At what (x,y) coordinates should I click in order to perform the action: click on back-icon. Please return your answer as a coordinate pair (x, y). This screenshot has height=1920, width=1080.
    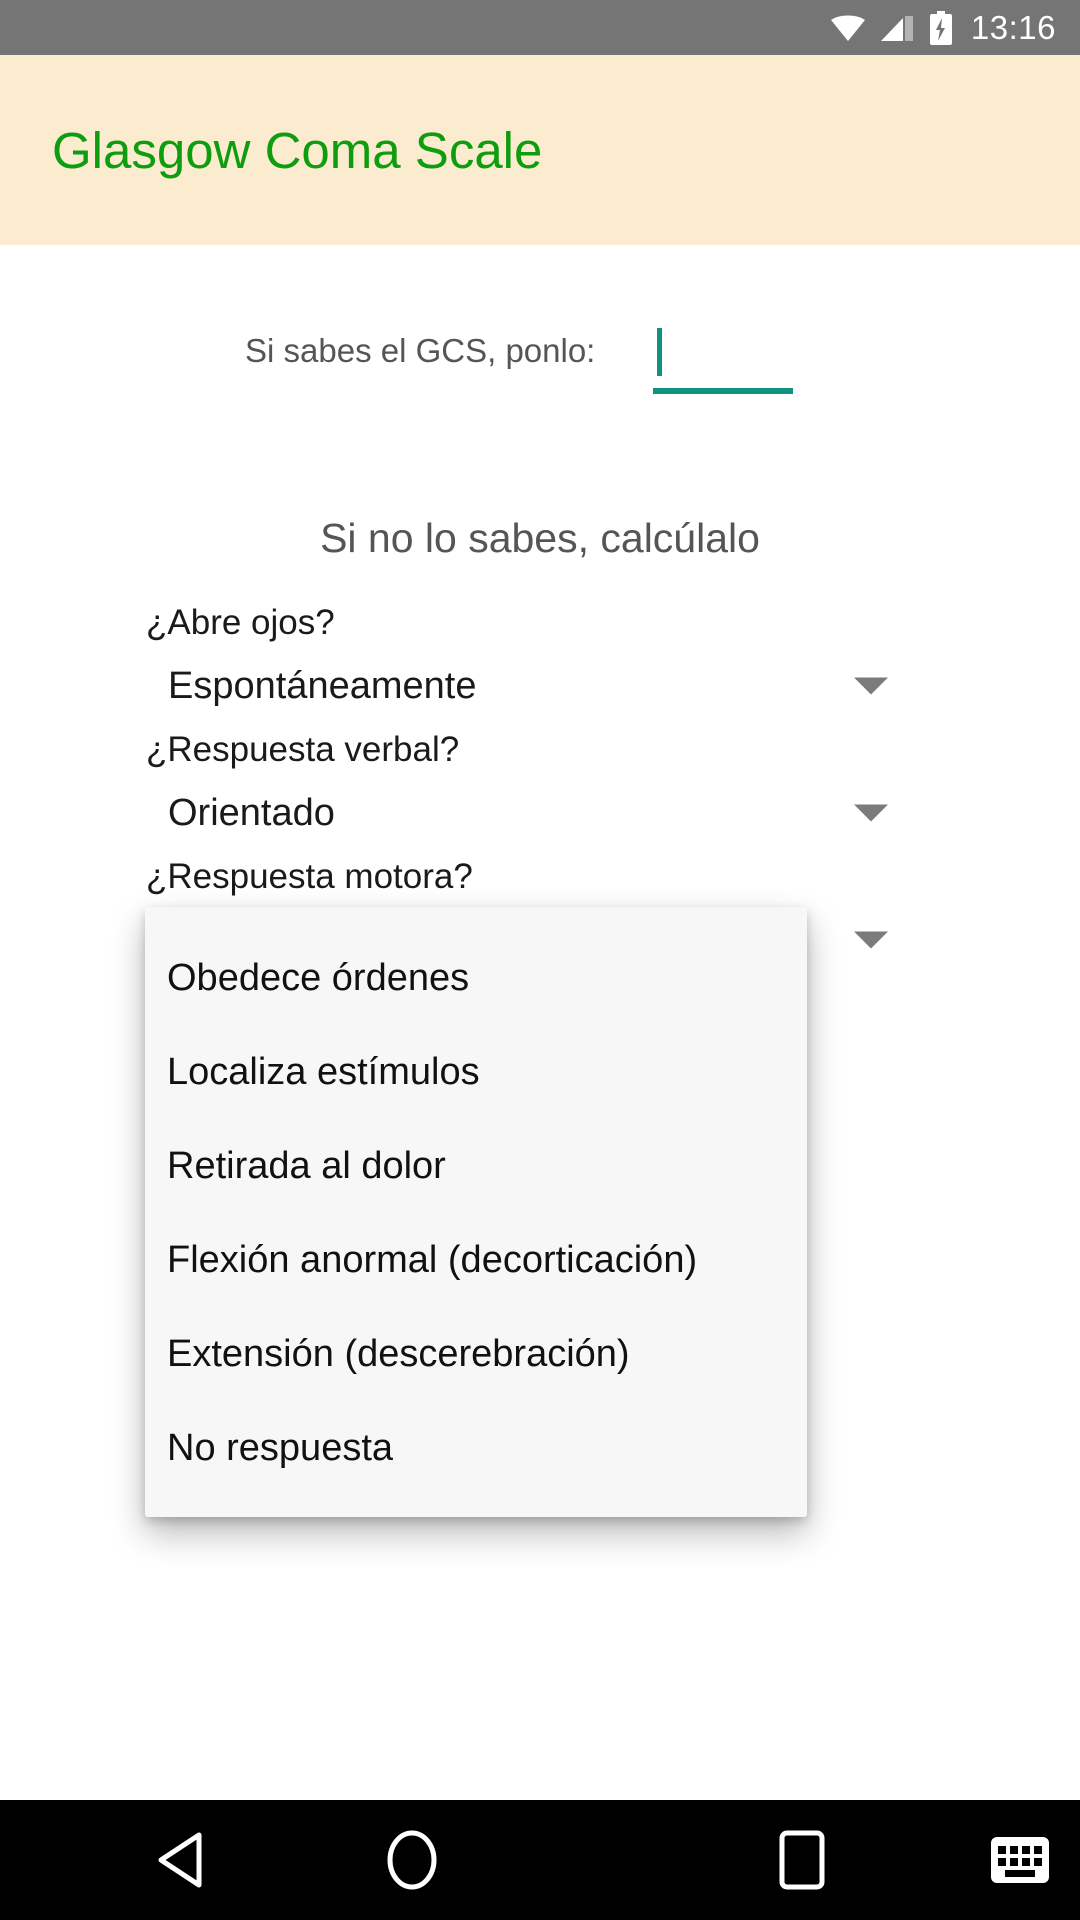
    Looking at the image, I should click on (180, 1860).